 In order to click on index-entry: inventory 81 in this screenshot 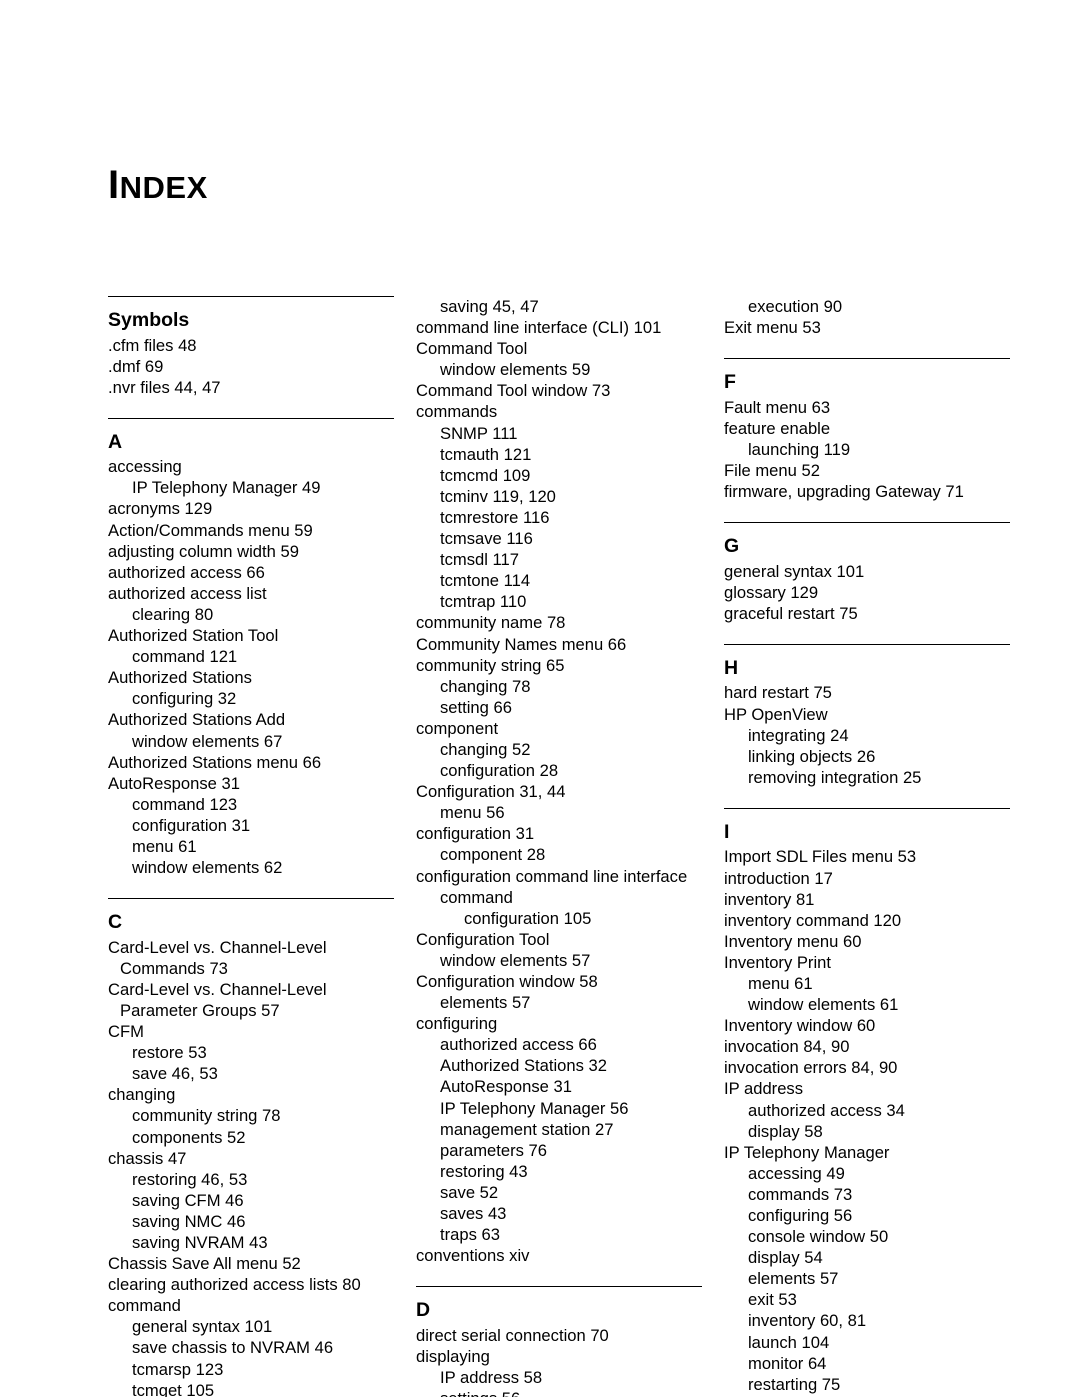, I will do `click(867, 899)`.